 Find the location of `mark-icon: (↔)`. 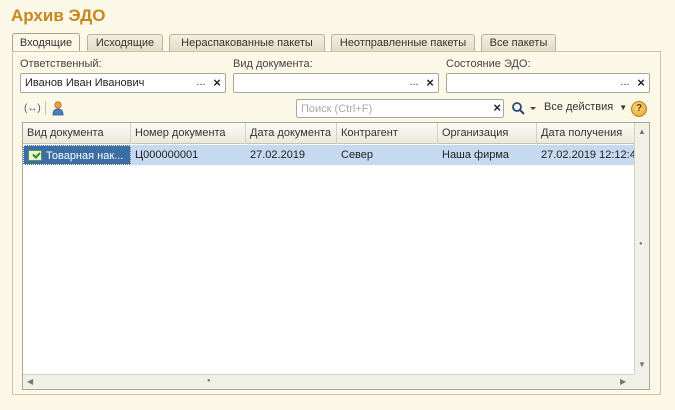

mark-icon: (↔) is located at coordinates (32, 108).